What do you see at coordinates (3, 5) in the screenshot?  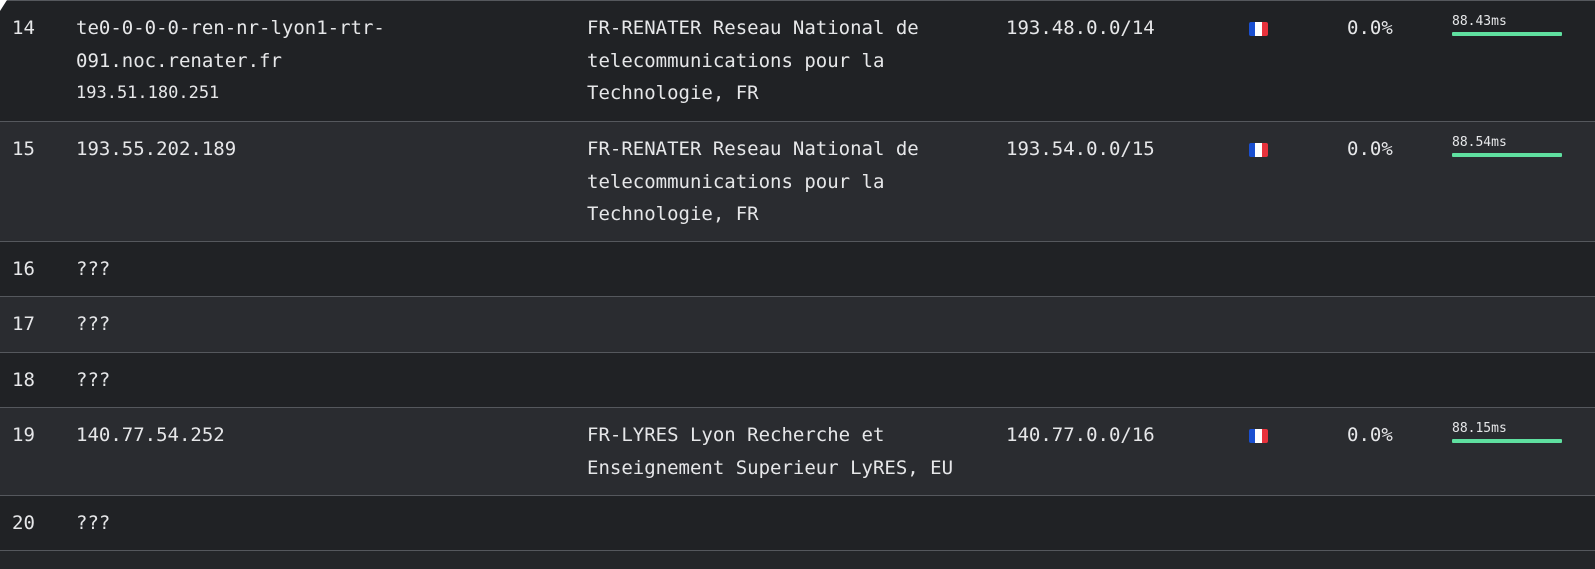 I see `mouse-cursor-icon` at bounding box center [3, 5].